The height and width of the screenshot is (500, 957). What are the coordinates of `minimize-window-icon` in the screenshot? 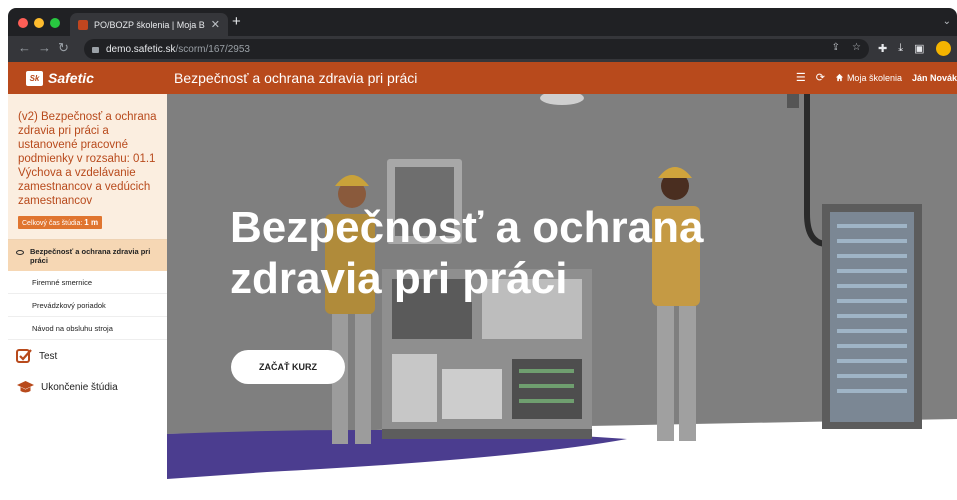 It's located at (39, 23).